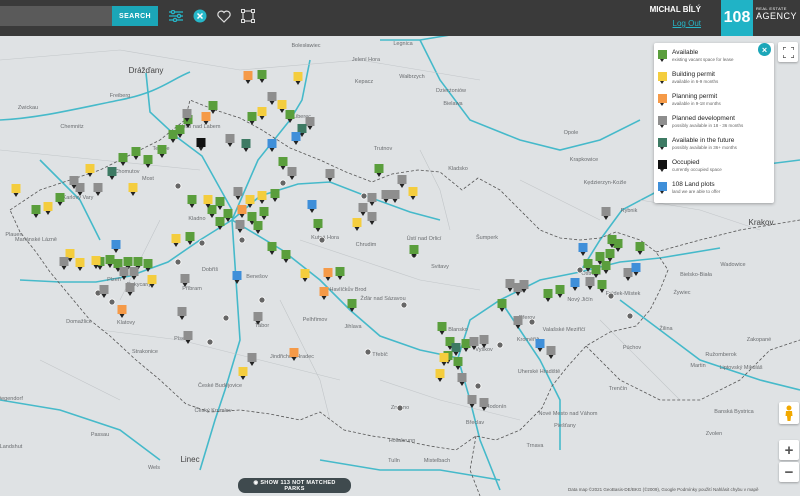 Image resolution: width=800 pixels, height=496 pixels. I want to click on clear-filter-icon, so click(200, 16).